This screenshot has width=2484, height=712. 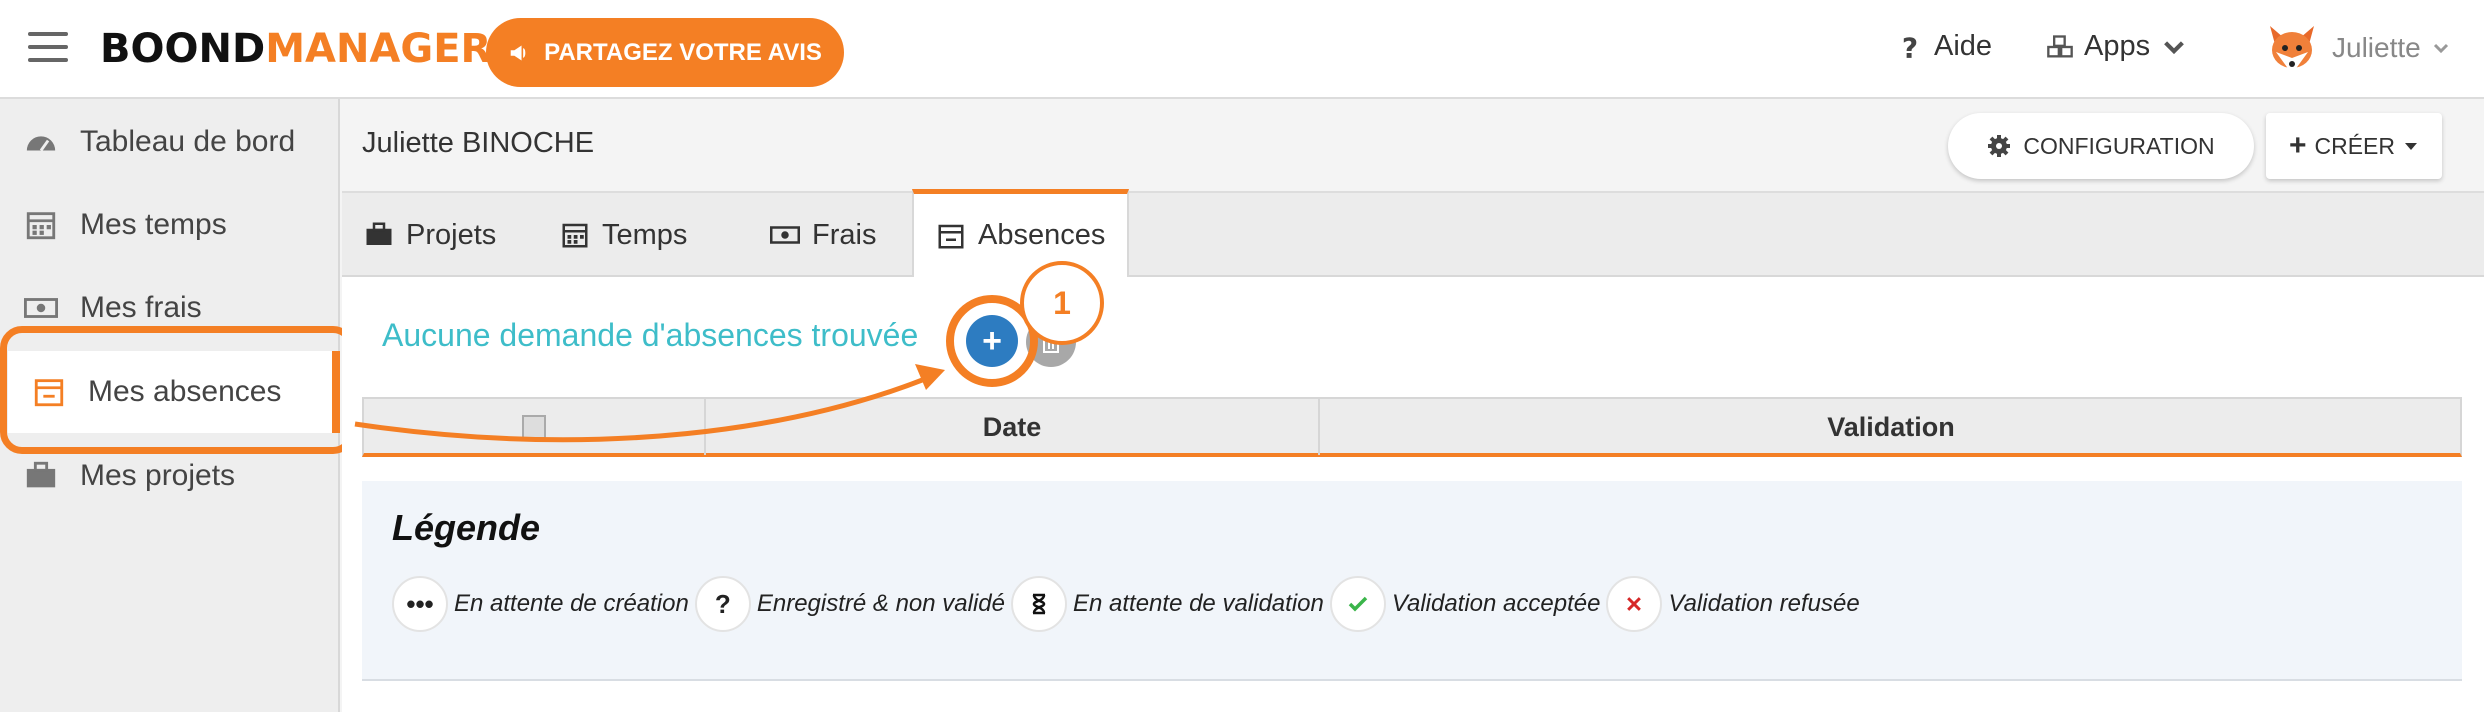 I want to click on feedback-button: PARTAGEZ VOTRE AVIS, so click(x=665, y=52).